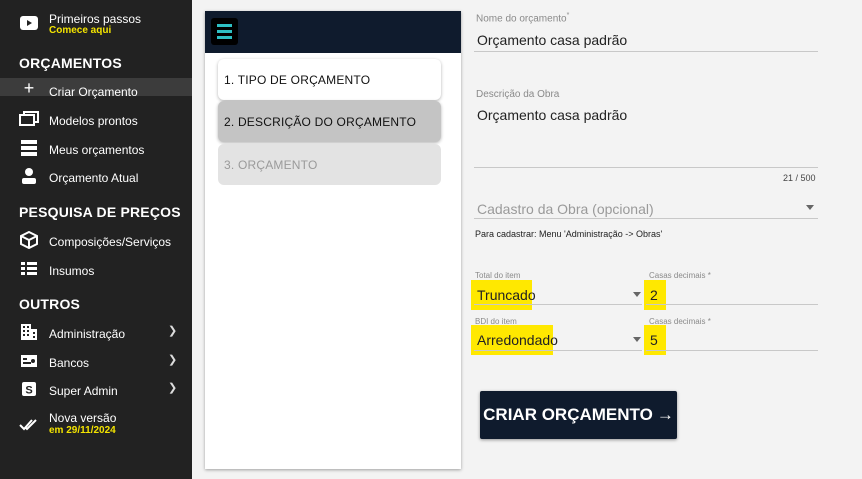  Describe the element at coordinates (680, 275) in the screenshot. I see `total-decimals-label: Casas decimais *` at that location.